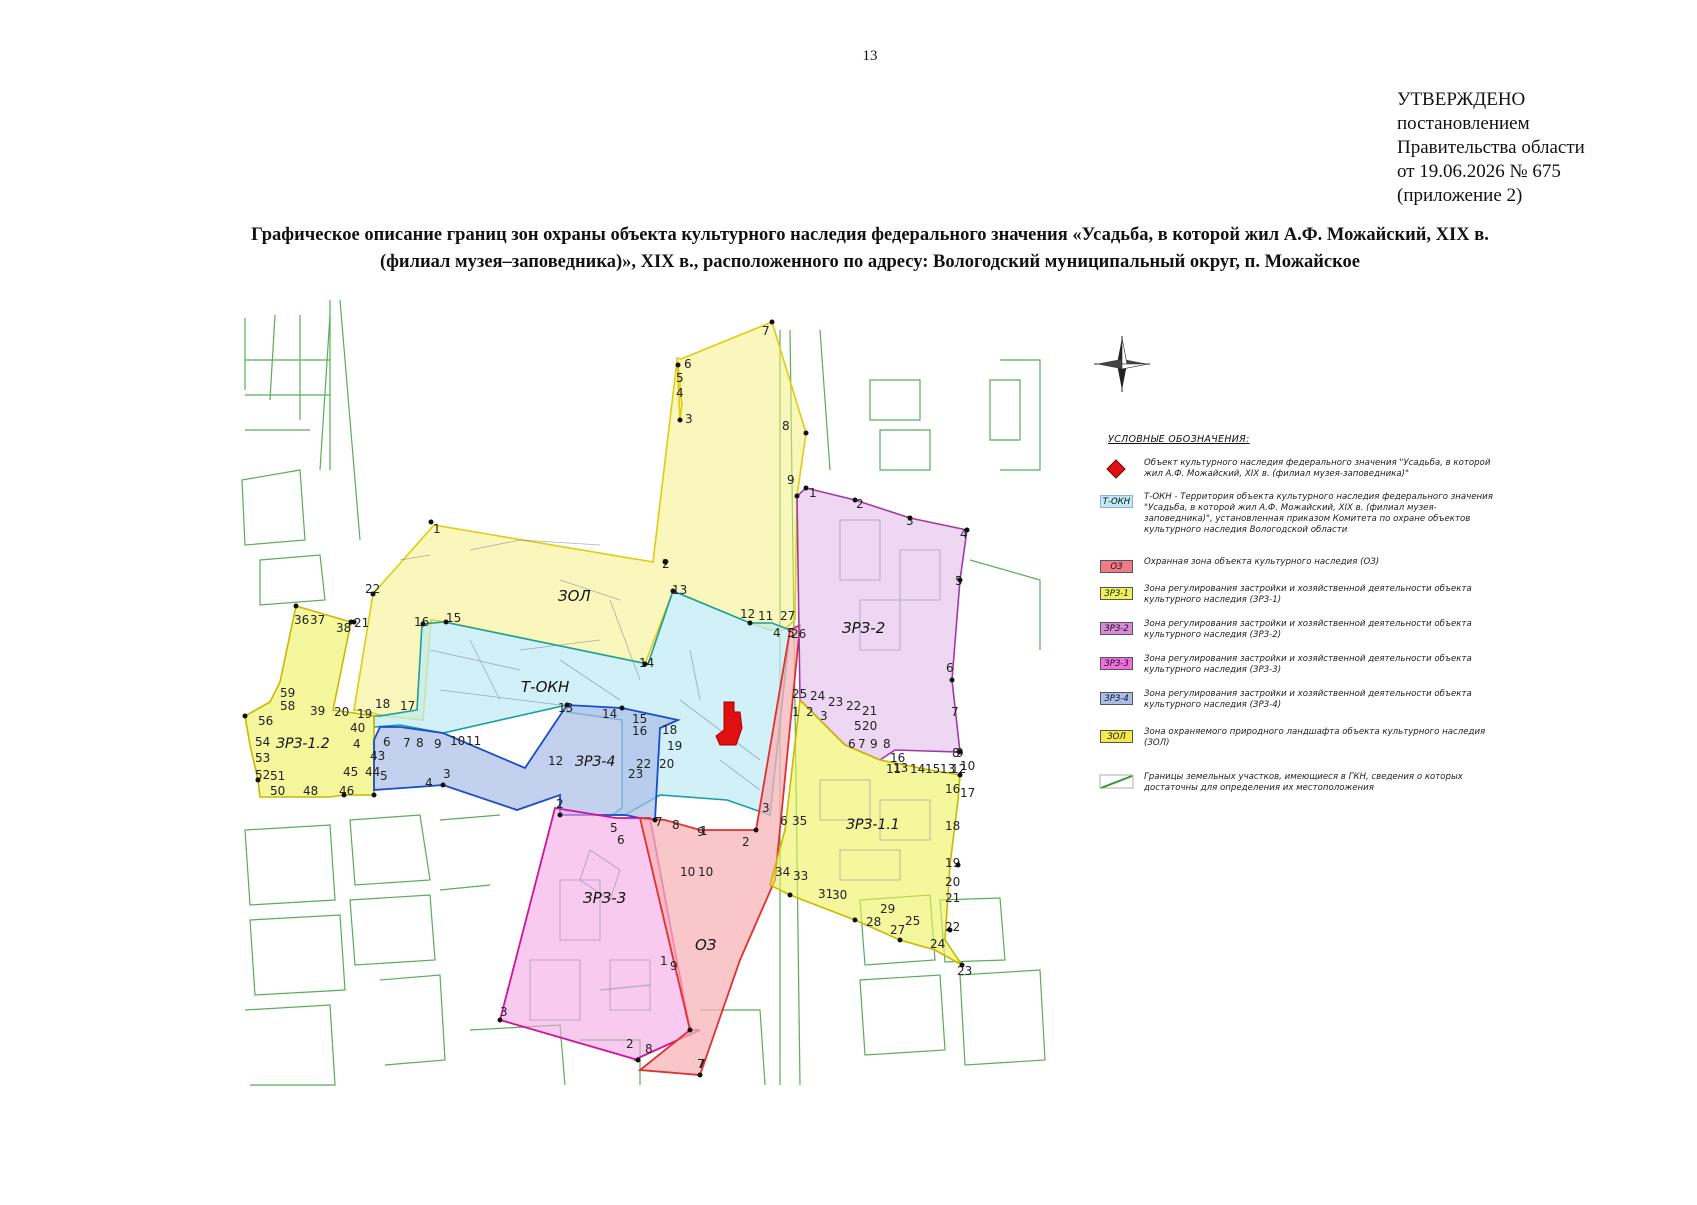 This screenshot has width=1697, height=1205. What do you see at coordinates (799, 821) in the screenshot?
I see `svg-text: 35` at bounding box center [799, 821].